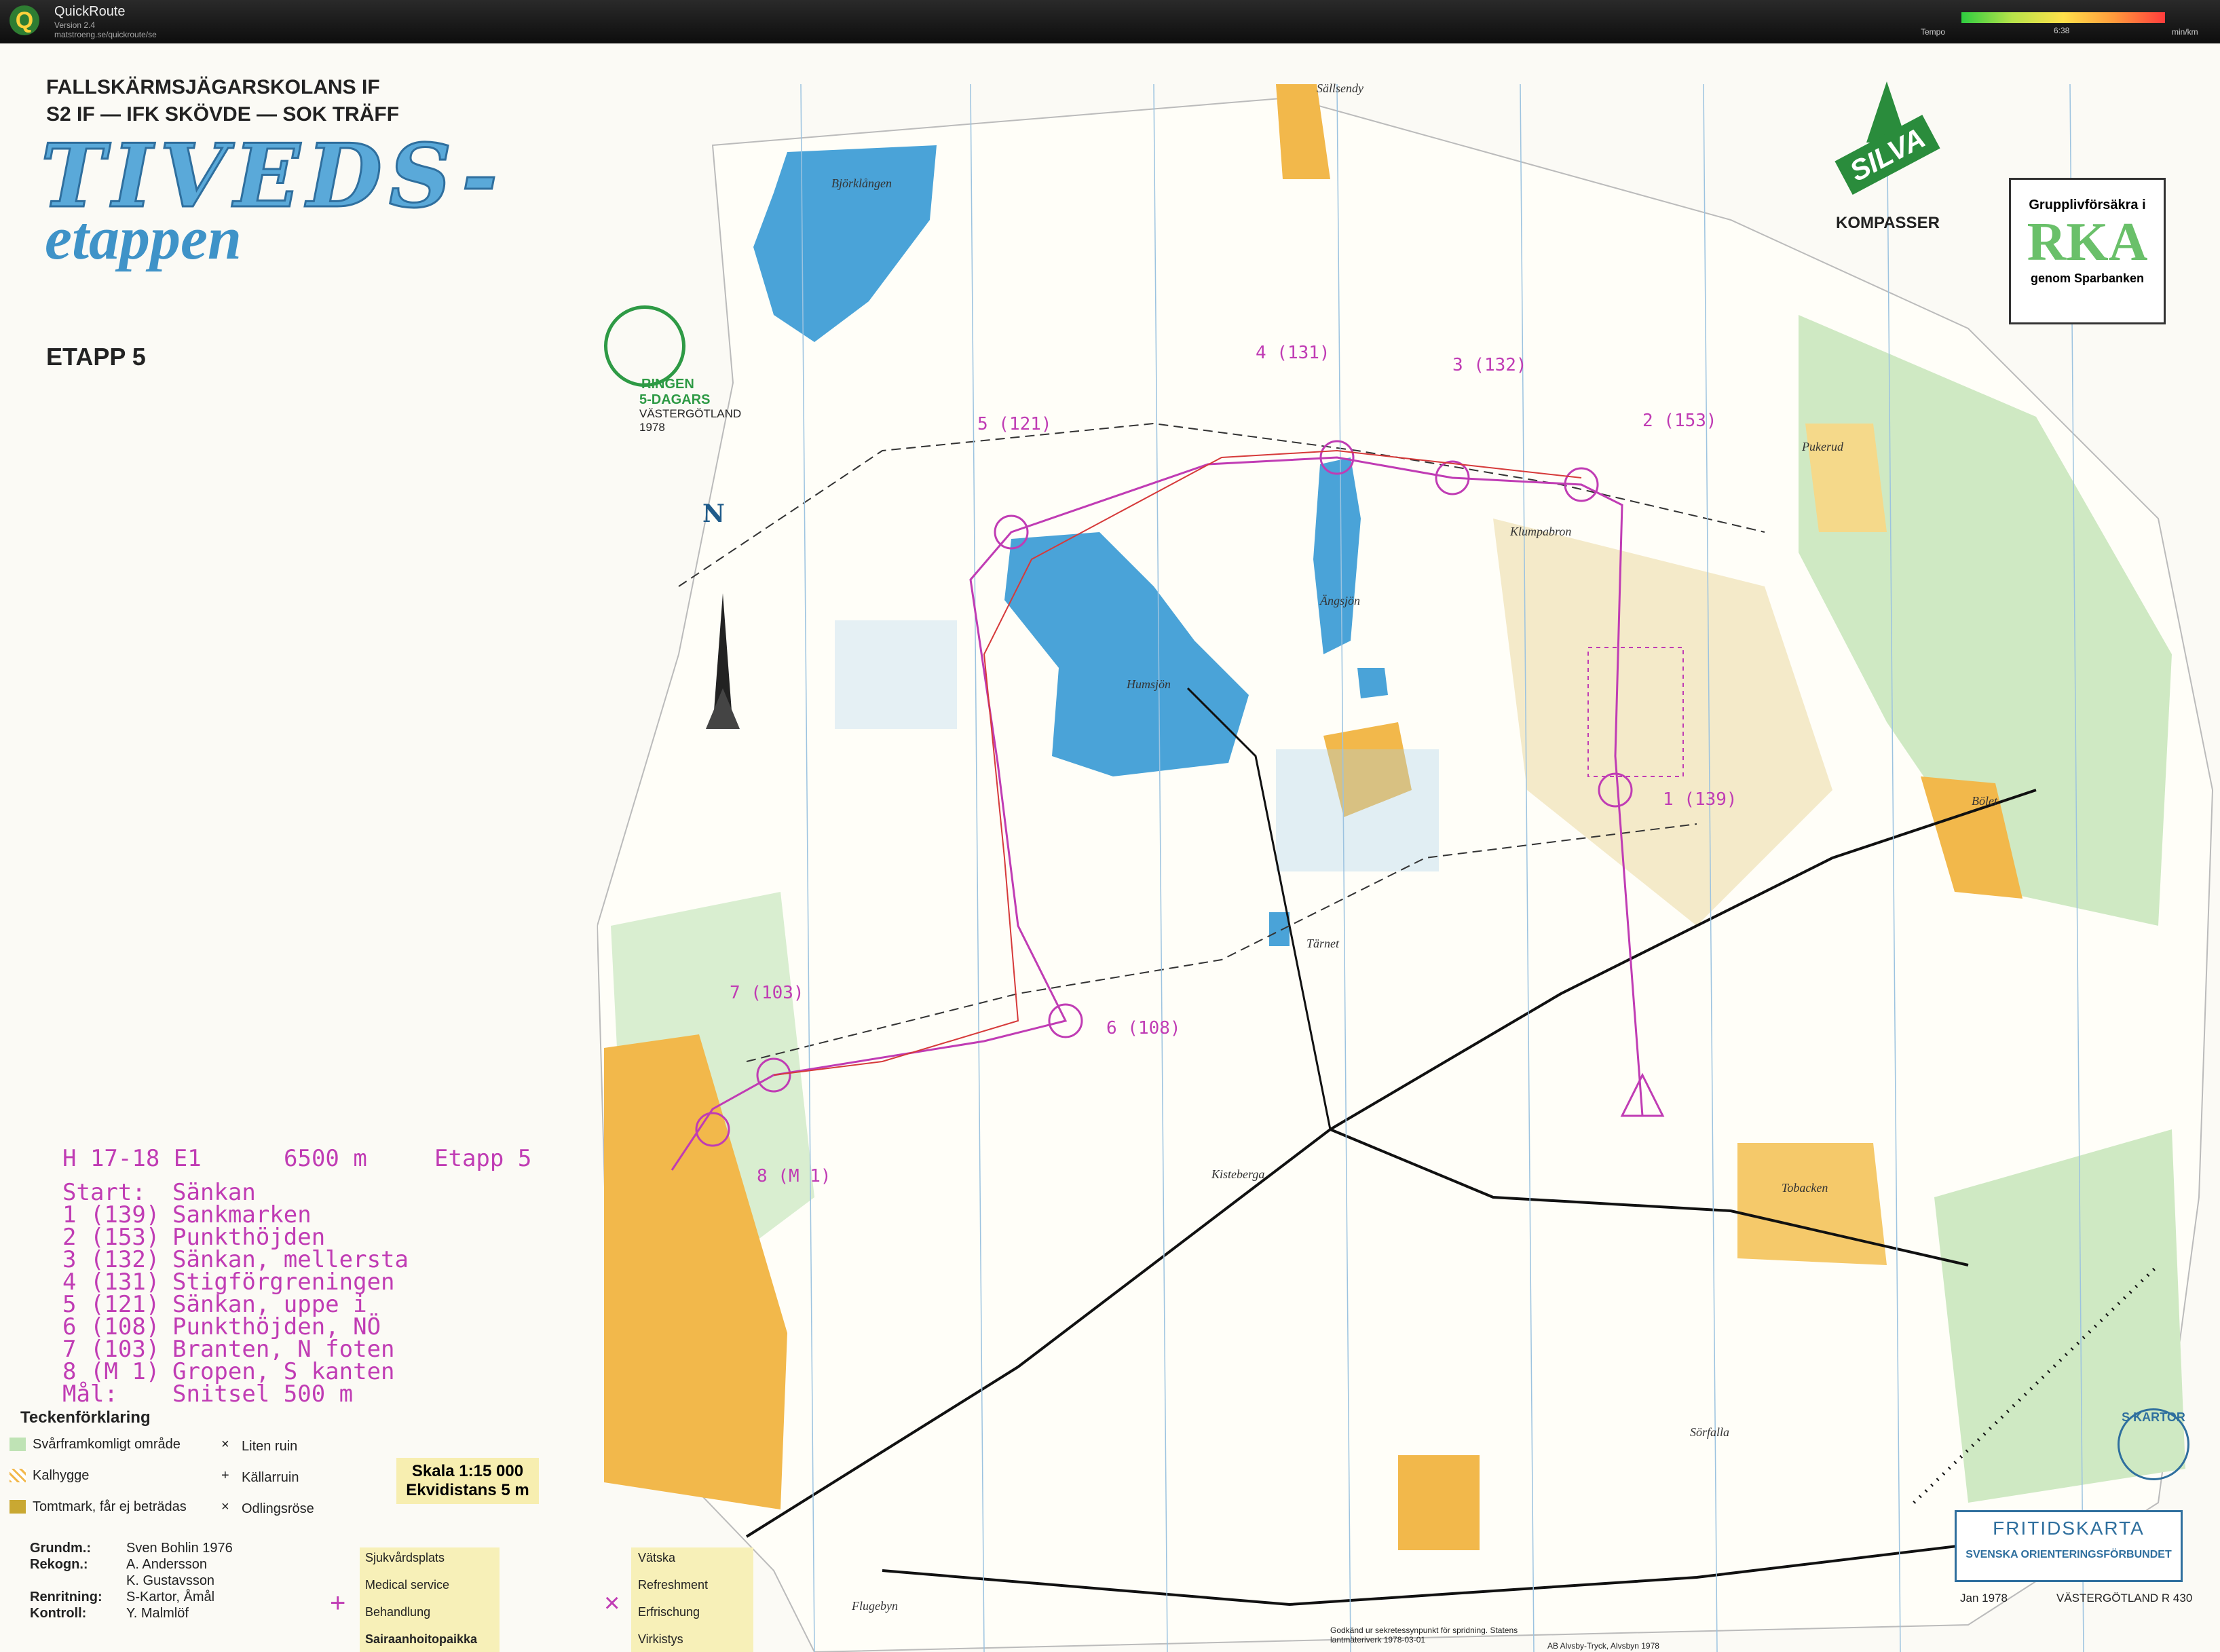 This screenshot has height=1652, width=2220. Describe the element at coordinates (111, 1371) in the screenshot. I see `course-line-num: 8 (M 1)` at that location.